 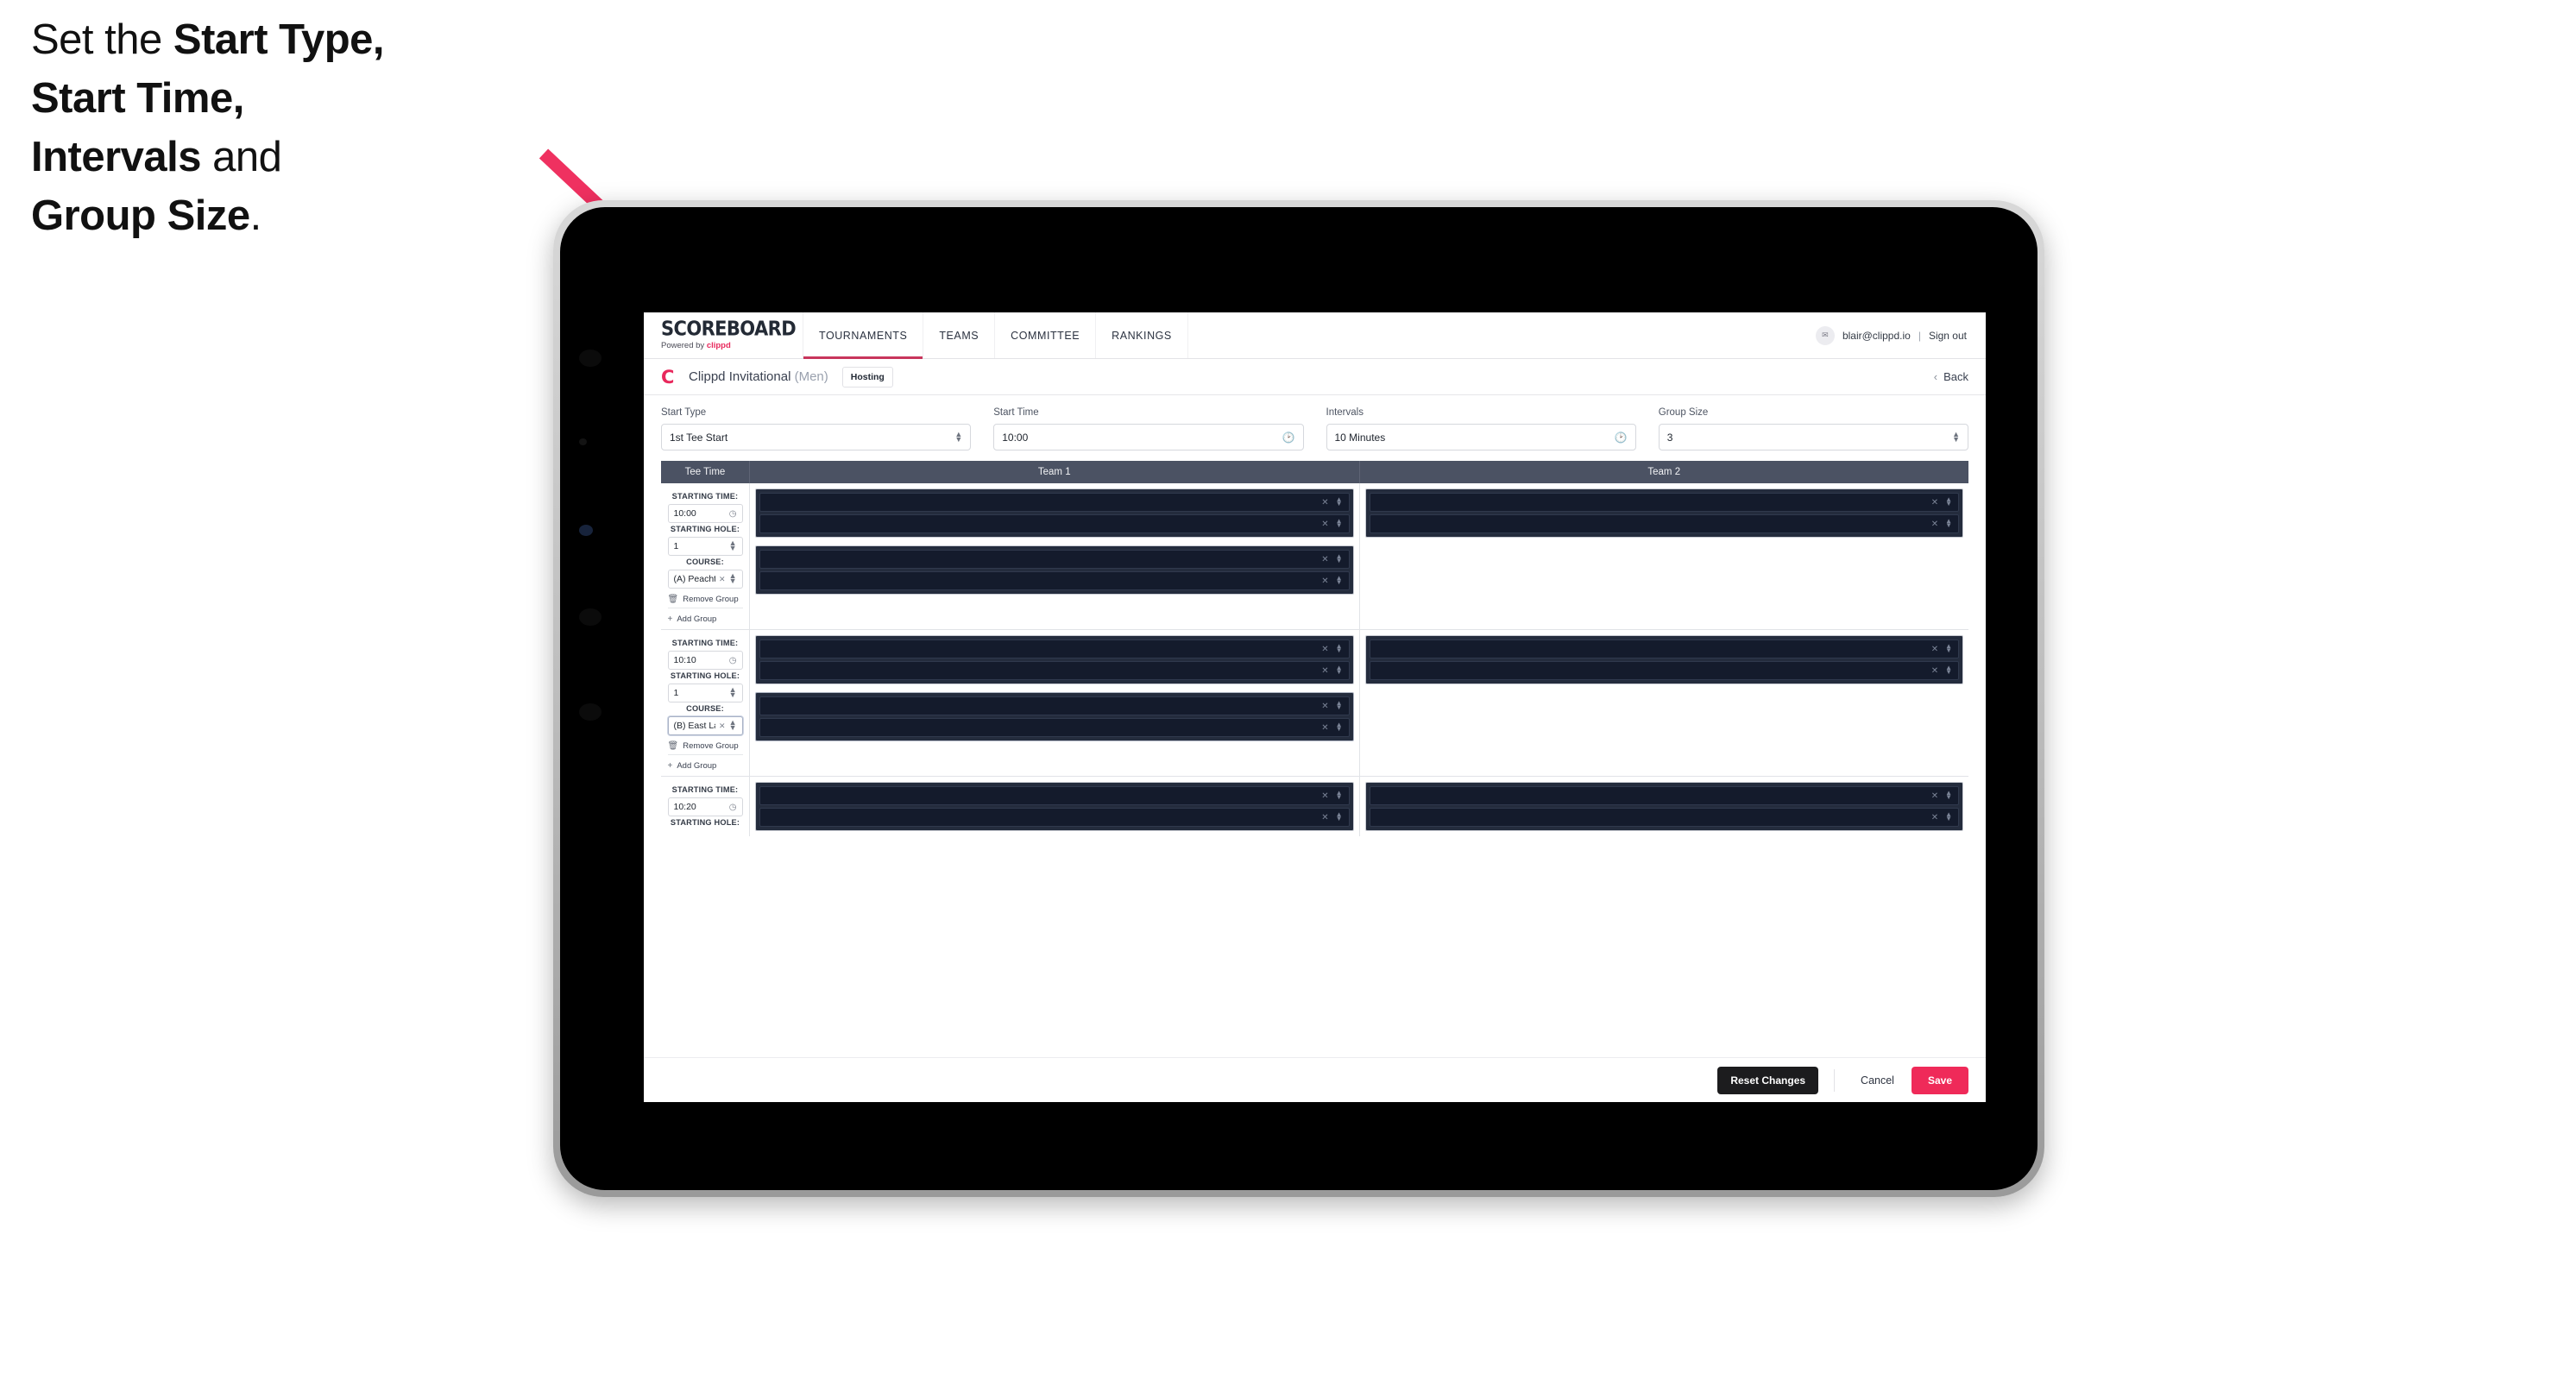 I want to click on sign-out-link: Sign out, so click(x=1948, y=336).